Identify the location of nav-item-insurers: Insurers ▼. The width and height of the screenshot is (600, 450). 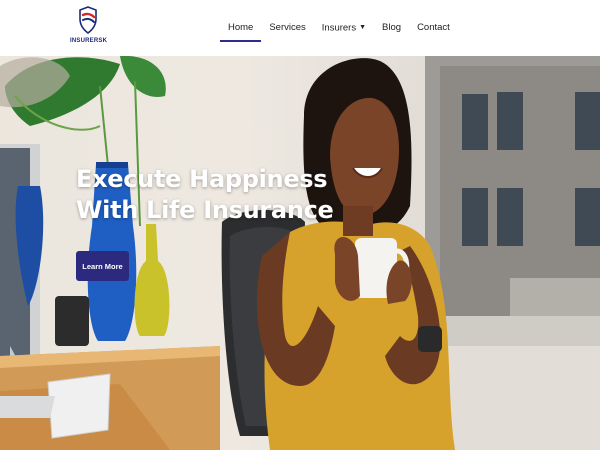
(344, 29).